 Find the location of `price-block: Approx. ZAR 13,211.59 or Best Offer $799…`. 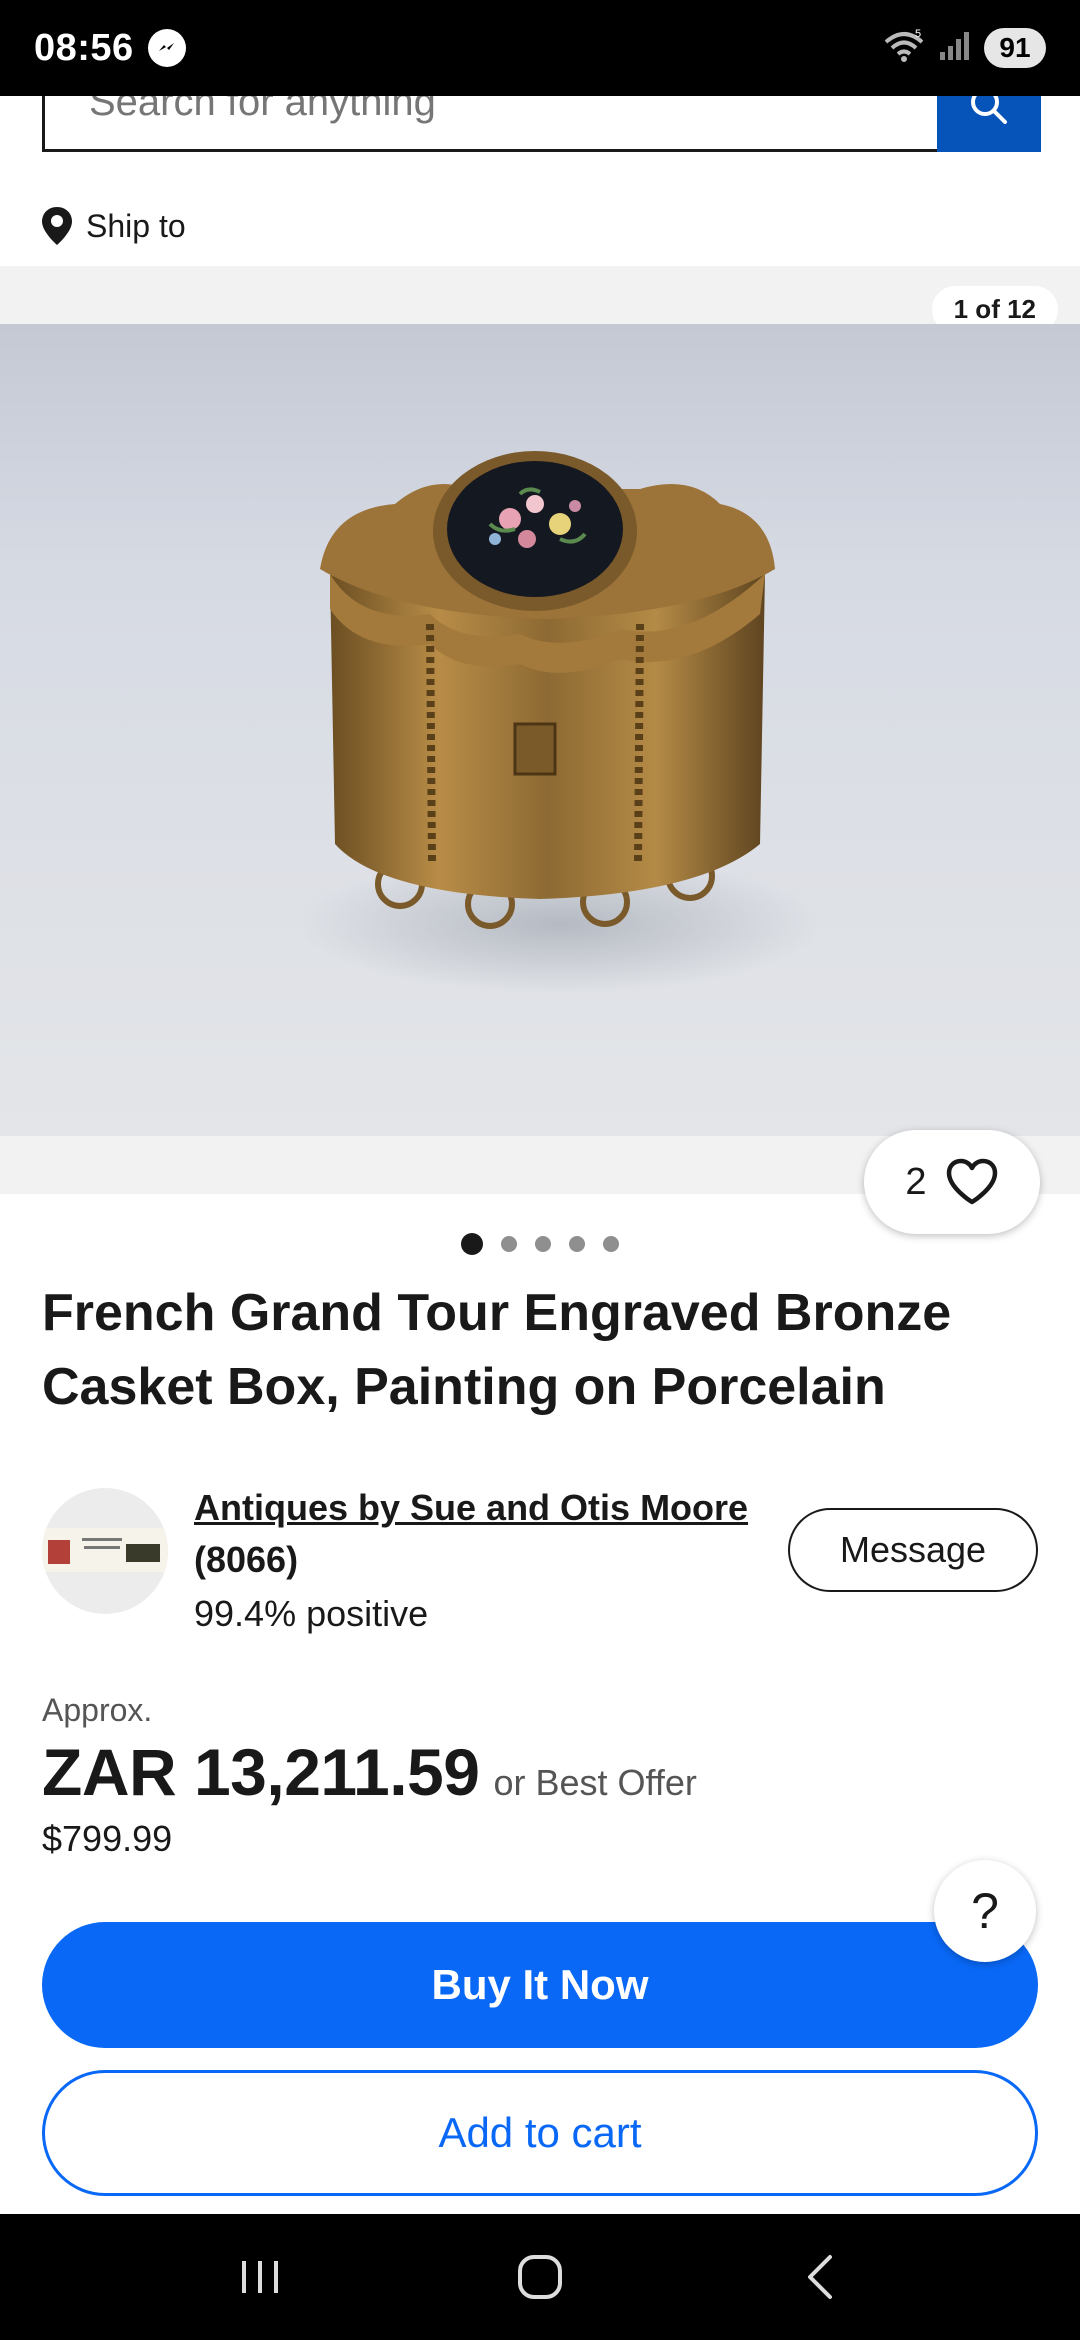

price-block: Approx. ZAR 13,211.59 or Best Offer $799… is located at coordinates (542, 1778).